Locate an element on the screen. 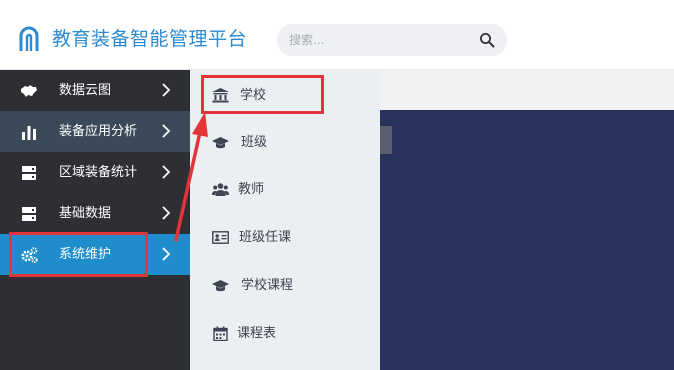 Image resolution: width=674 pixels, height=370 pixels. submenu-item-label: 班级 is located at coordinates (254, 142).